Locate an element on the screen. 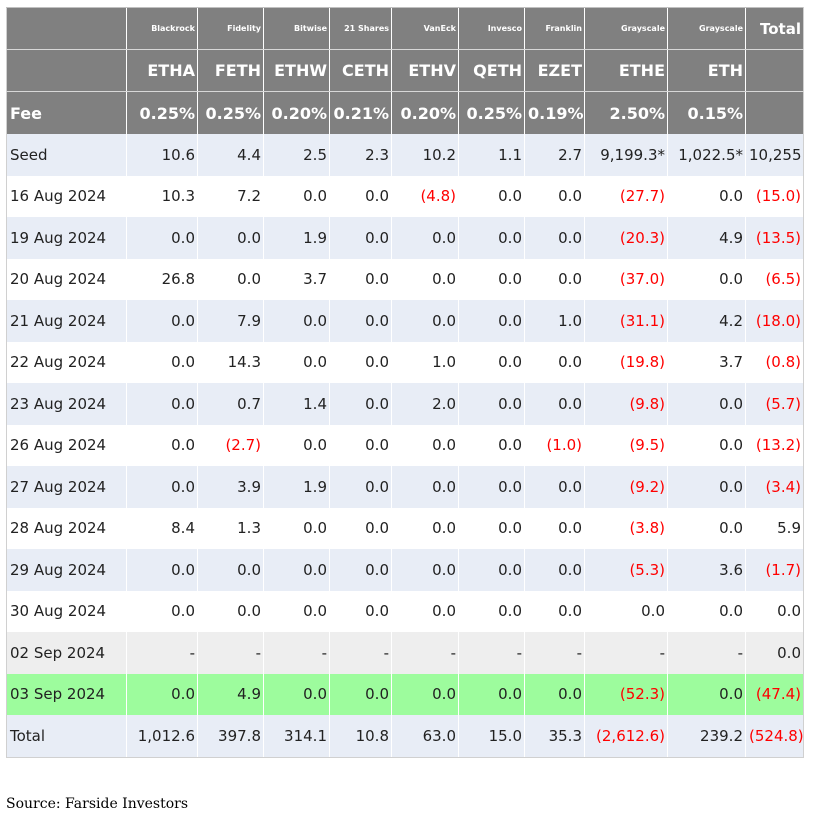 This screenshot has width=813, height=817. issuer-header-fidelity: Fidelity is located at coordinates (230, 28).